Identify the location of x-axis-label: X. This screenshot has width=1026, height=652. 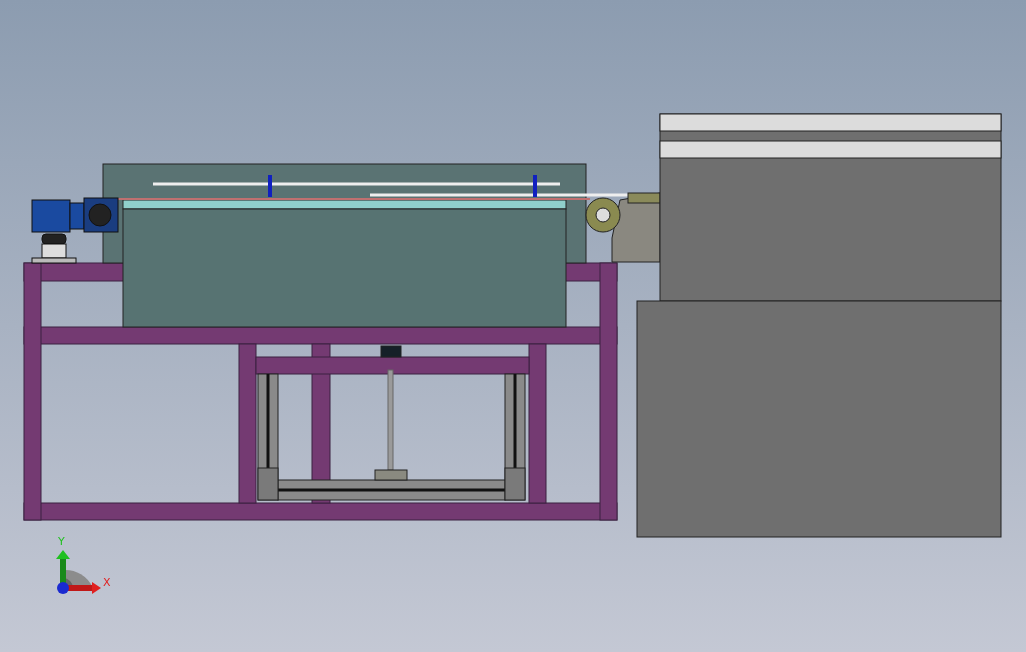
(107, 582).